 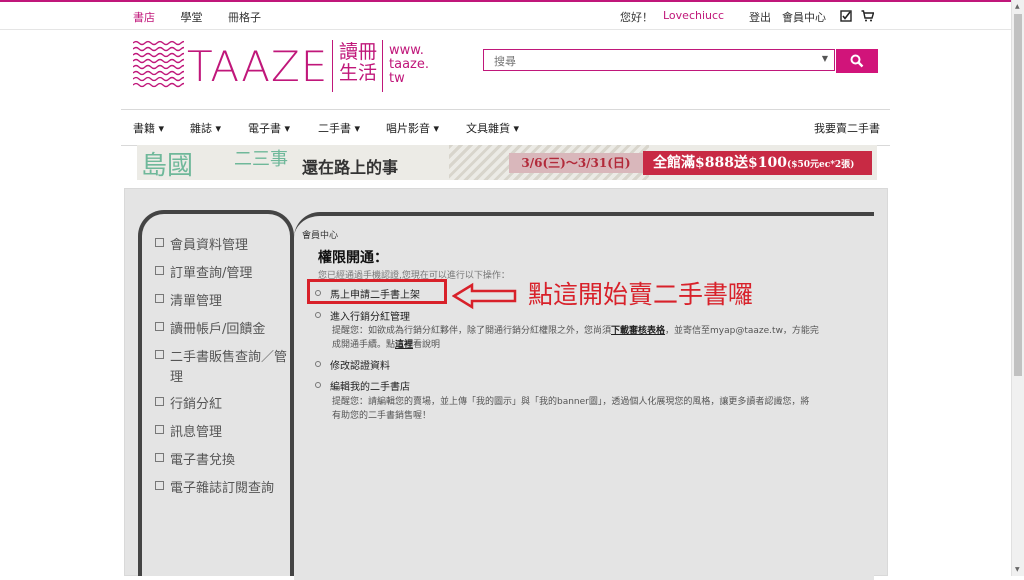 What do you see at coordinates (208, 17) in the screenshot?
I see `top-tabs: 書店 學堂 冊格子` at bounding box center [208, 17].